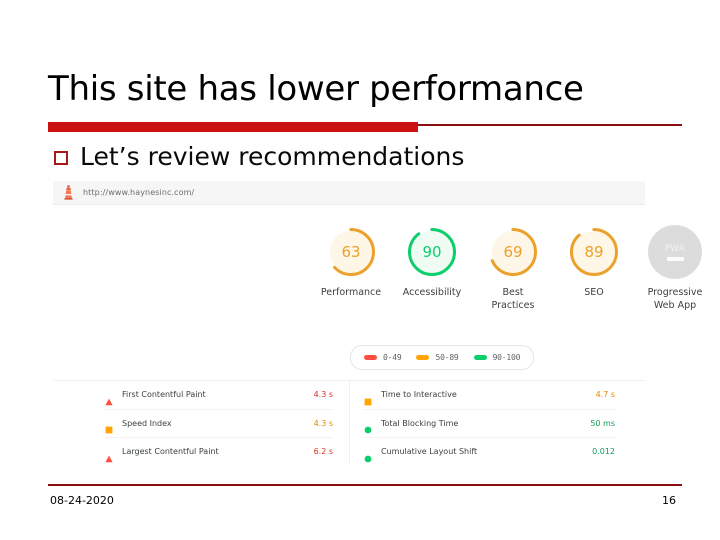  I want to click on page-title: This site has lower performance, so click(316, 89).